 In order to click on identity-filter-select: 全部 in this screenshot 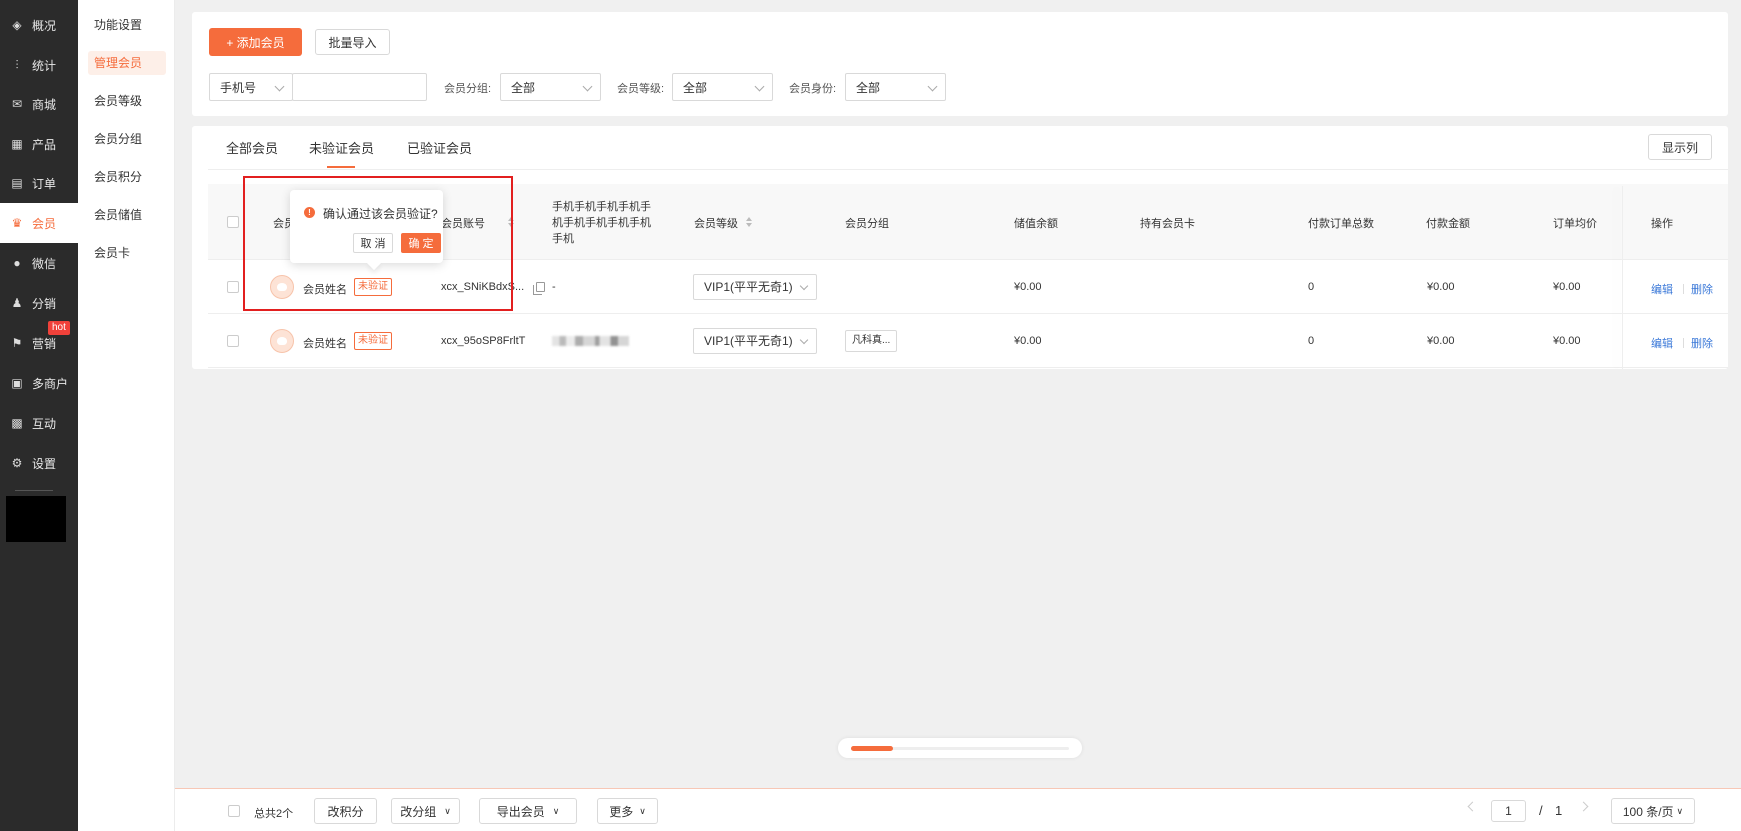, I will do `click(895, 87)`.